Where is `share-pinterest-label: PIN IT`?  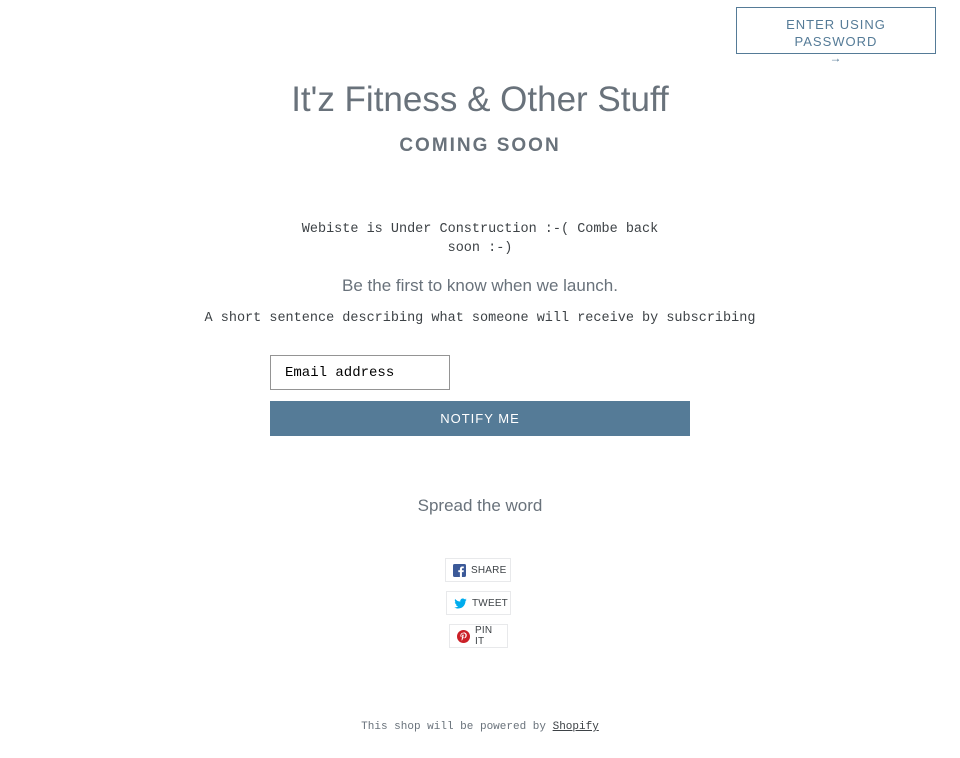 share-pinterest-label: PIN IT is located at coordinates (484, 636).